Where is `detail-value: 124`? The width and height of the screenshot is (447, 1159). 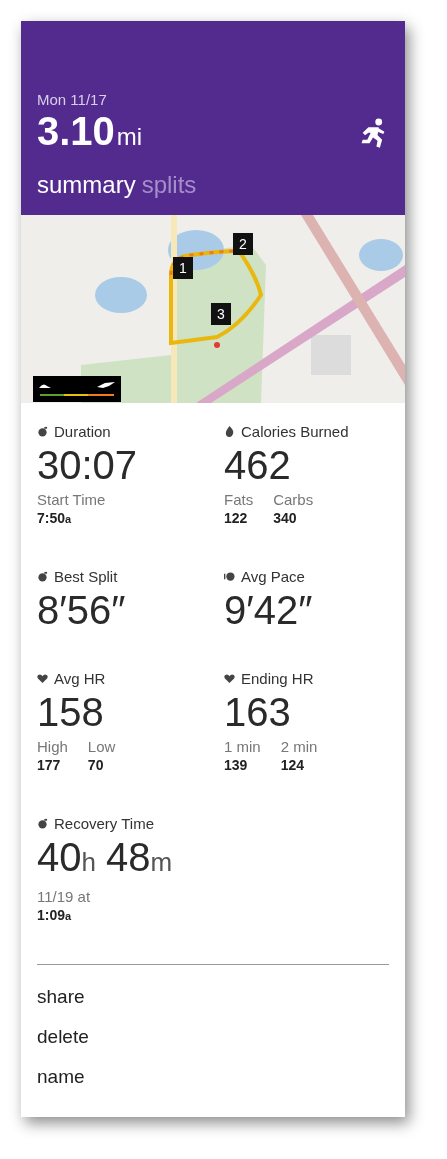
detail-value: 124 is located at coordinates (293, 765).